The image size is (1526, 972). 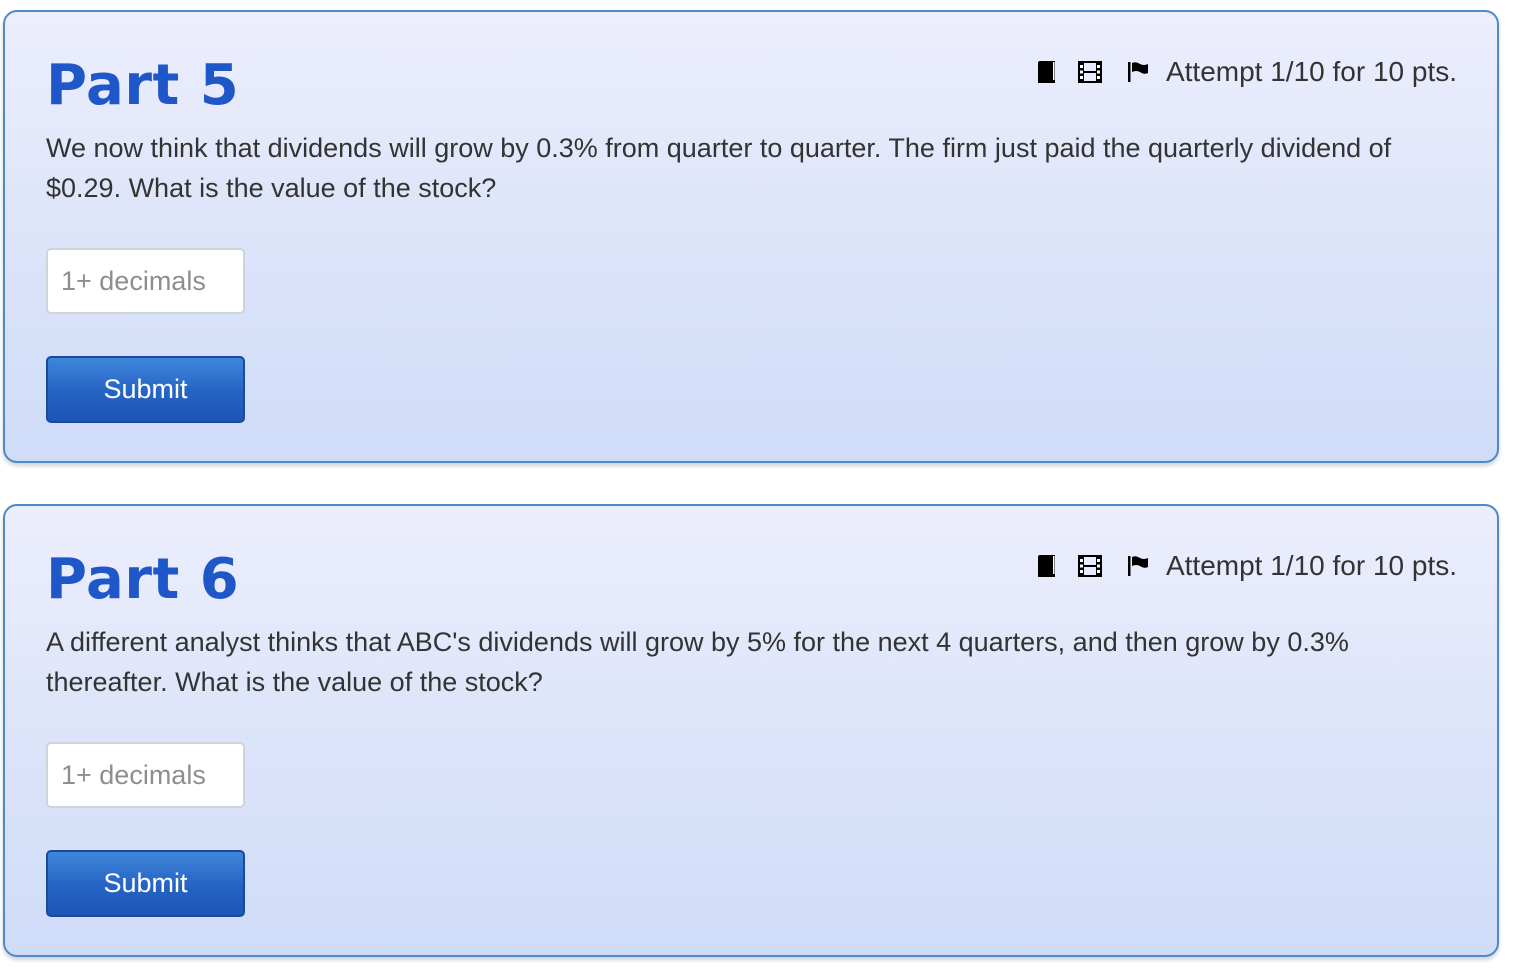 I want to click on part-title: Part 5, so click(x=143, y=85).